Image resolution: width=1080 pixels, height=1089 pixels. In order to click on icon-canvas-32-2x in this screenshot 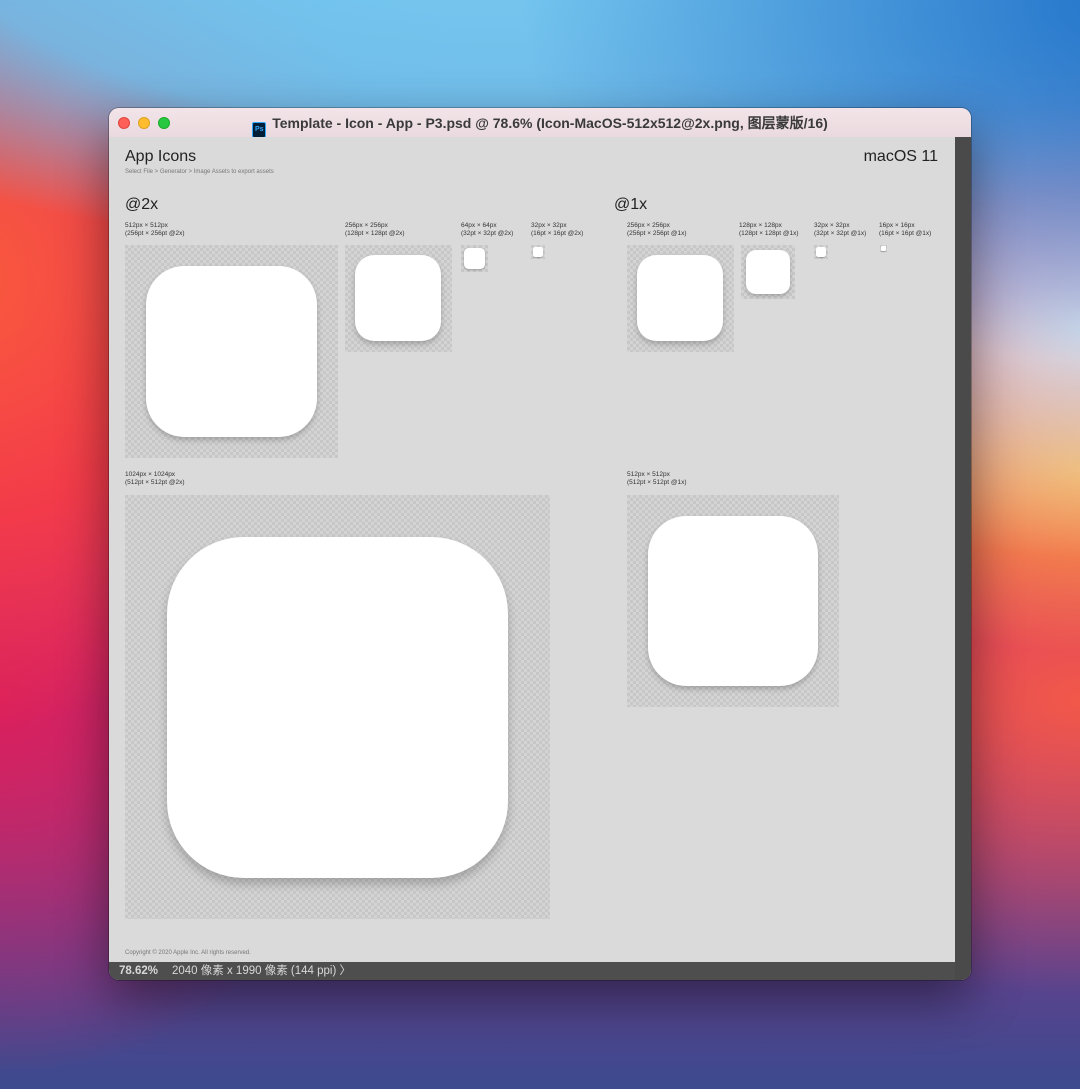, I will do `click(538, 252)`.